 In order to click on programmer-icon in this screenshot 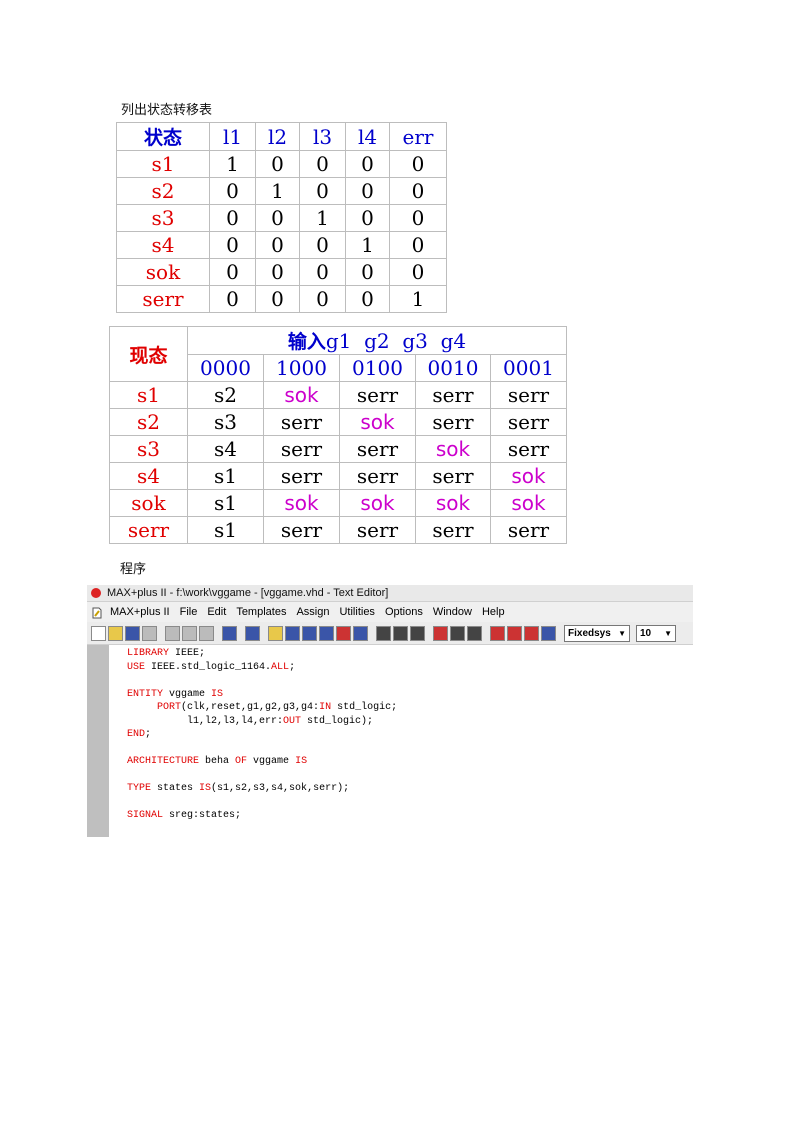, I will do `click(474, 633)`.